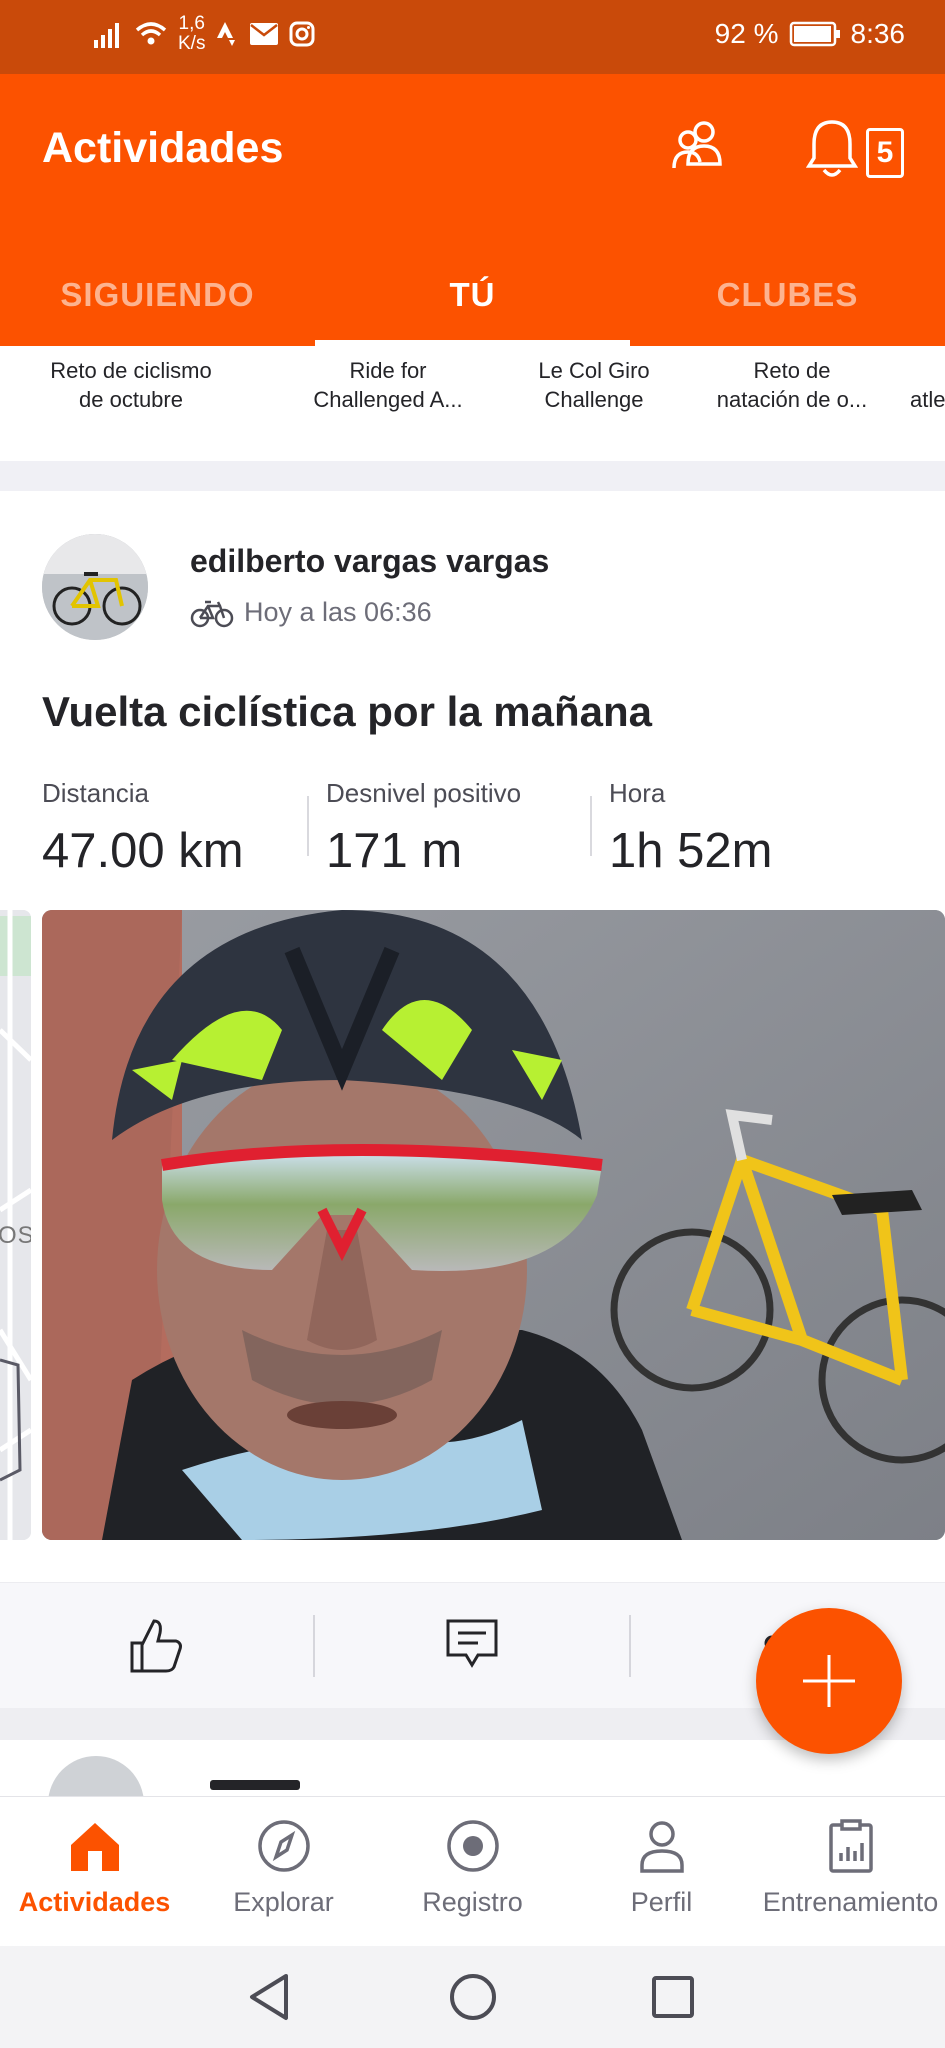 The width and height of the screenshot is (945, 2048). Describe the element at coordinates (394, 851) in the screenshot. I see `stat-value: 171 m` at that location.